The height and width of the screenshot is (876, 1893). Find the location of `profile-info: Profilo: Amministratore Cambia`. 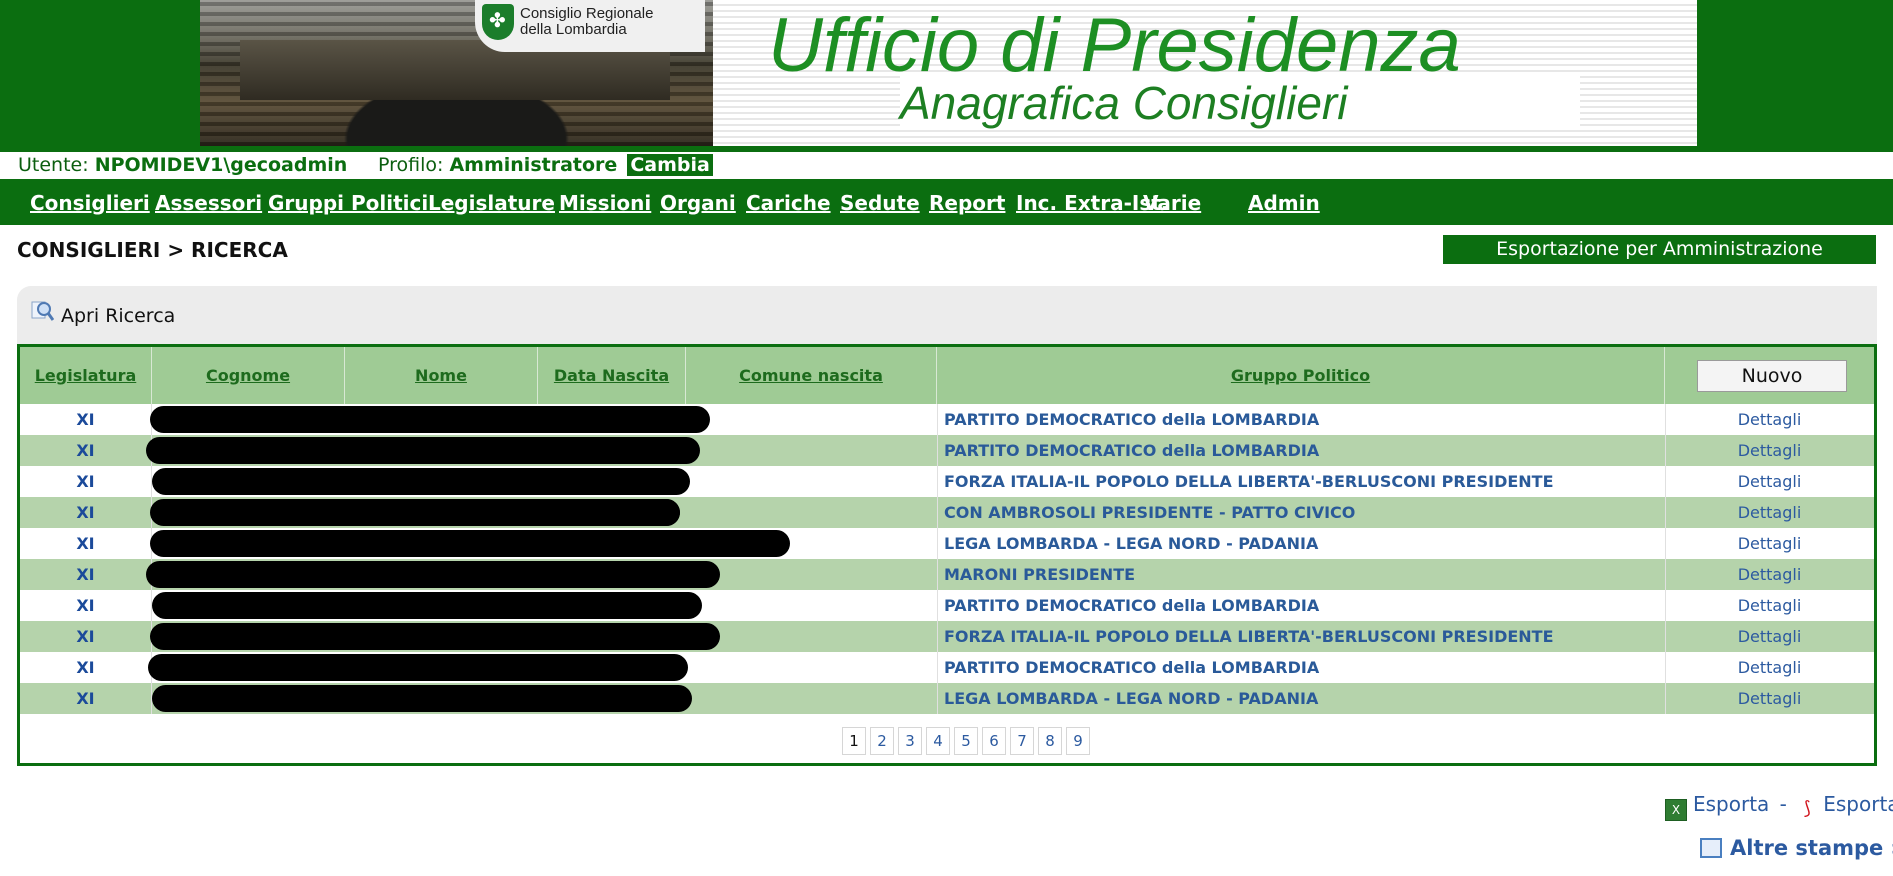

profile-info: Profilo: Amministratore Cambia is located at coordinates (545, 165).